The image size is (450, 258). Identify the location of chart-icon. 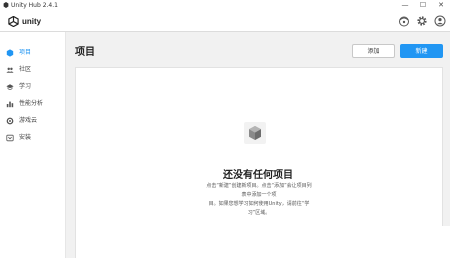
(10, 104).